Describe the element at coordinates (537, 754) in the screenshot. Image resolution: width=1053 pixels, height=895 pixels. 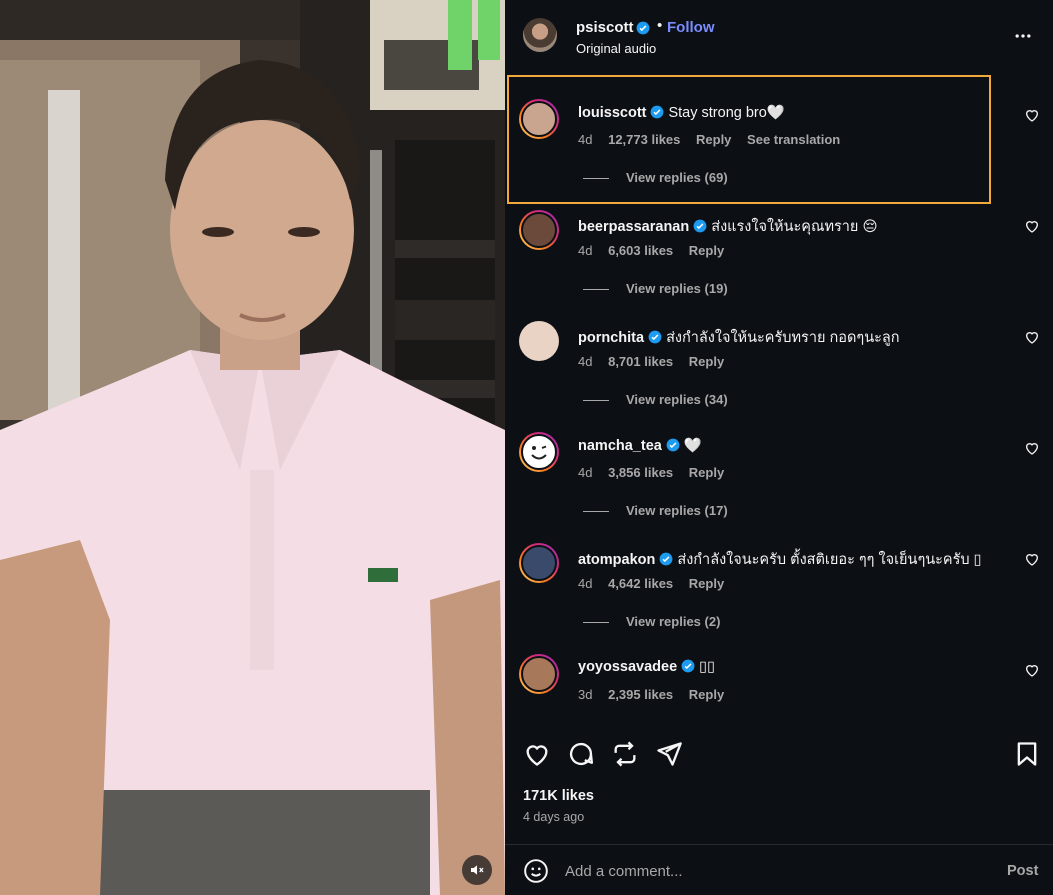
I see `like-heart-icon` at that location.